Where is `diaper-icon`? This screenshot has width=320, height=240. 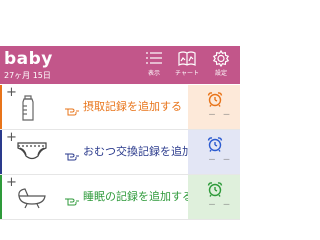 diaper-icon is located at coordinates (32, 154).